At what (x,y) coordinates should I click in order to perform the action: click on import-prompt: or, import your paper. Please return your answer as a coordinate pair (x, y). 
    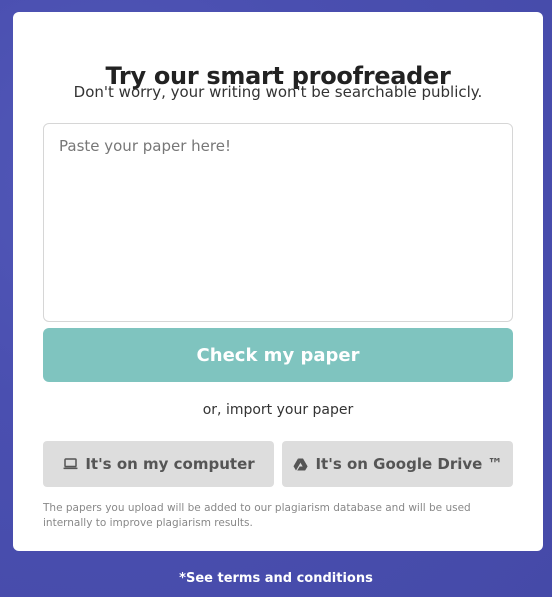
    Looking at the image, I should click on (278, 410).